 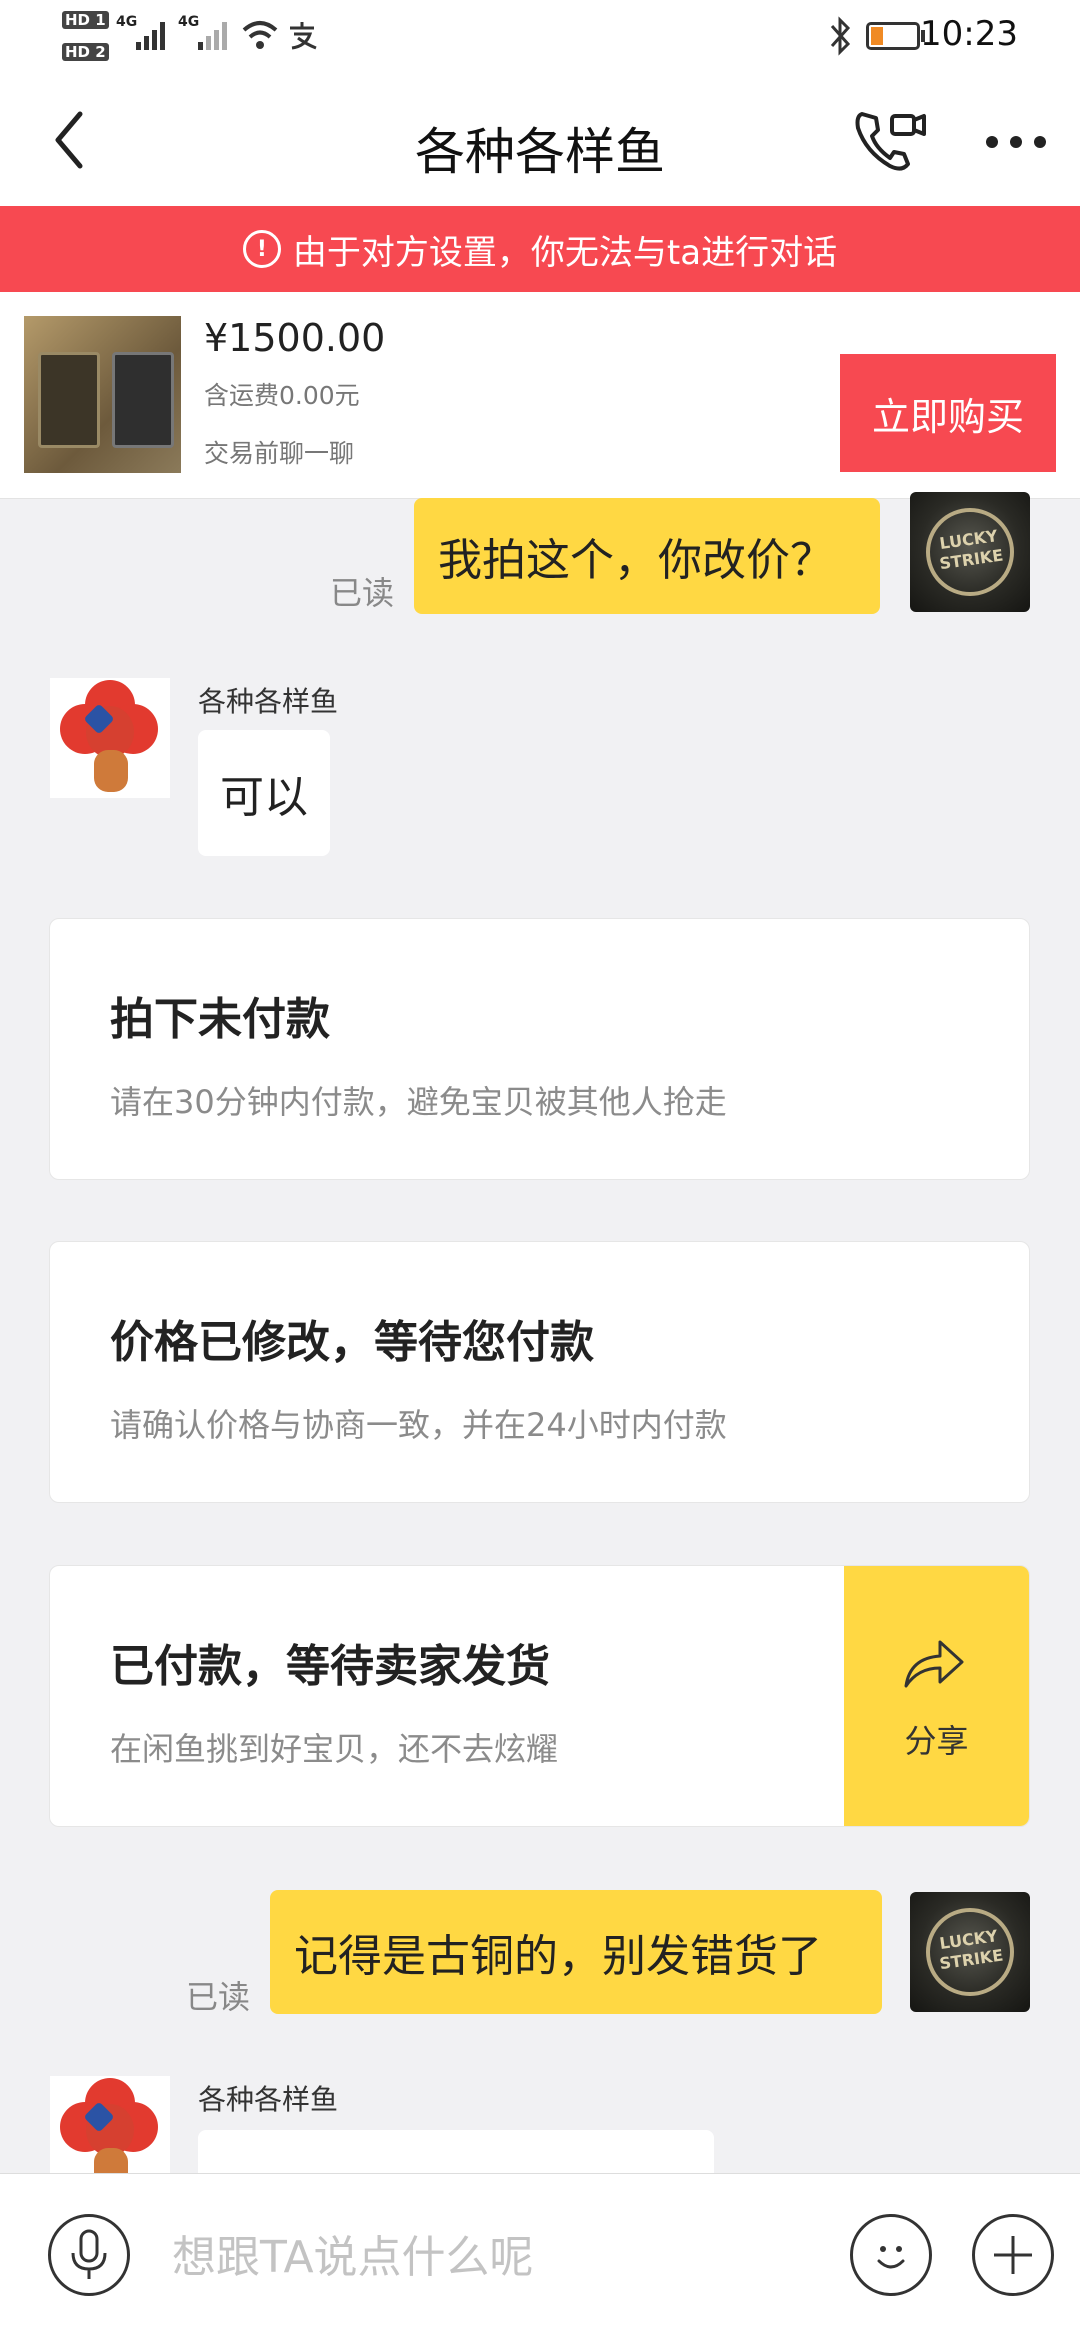 What do you see at coordinates (539, 1049) in the screenshot?
I see `order-status-card: 拍下未付款 请在30分钟内付款，避免宝贝被其他人抢走` at bounding box center [539, 1049].